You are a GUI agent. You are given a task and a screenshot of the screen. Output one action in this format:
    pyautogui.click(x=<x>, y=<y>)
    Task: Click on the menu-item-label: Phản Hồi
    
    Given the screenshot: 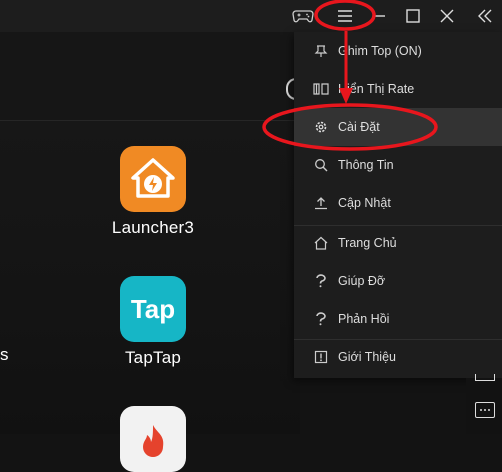 What is the action you would take?
    pyautogui.click(x=364, y=319)
    